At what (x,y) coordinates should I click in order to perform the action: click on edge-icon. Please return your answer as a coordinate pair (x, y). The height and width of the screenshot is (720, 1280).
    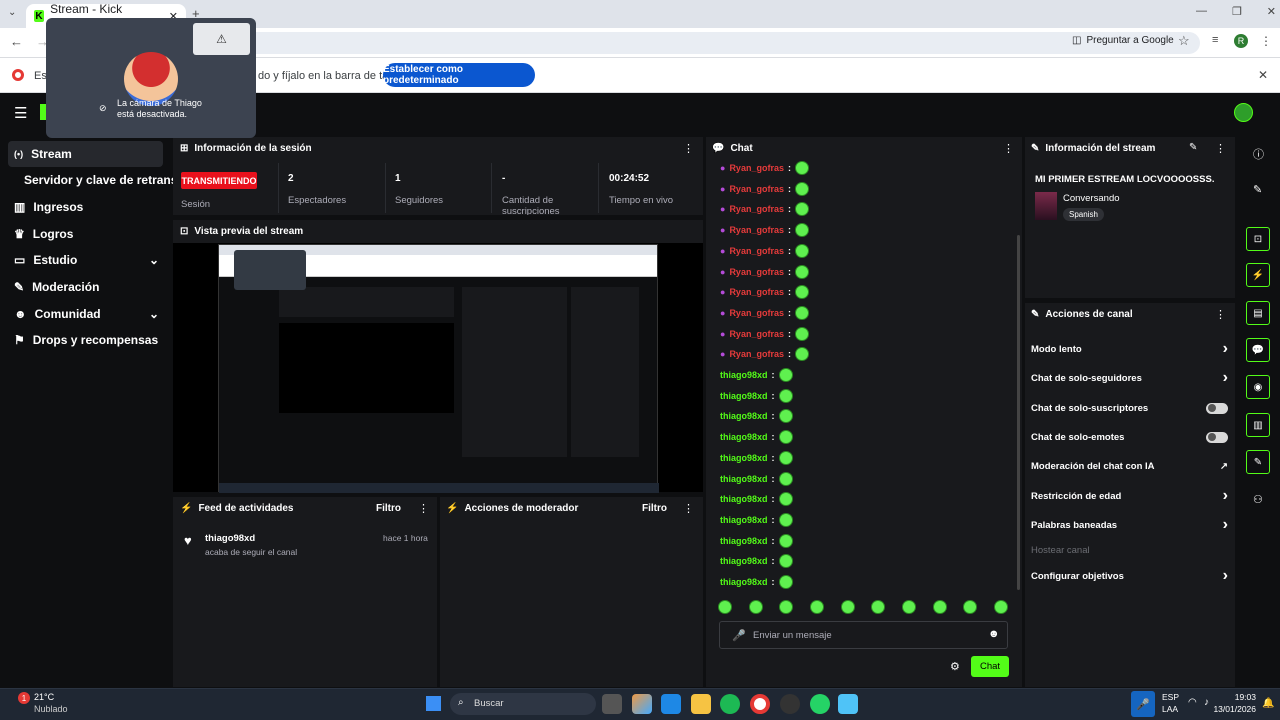
    Looking at the image, I should click on (671, 704).